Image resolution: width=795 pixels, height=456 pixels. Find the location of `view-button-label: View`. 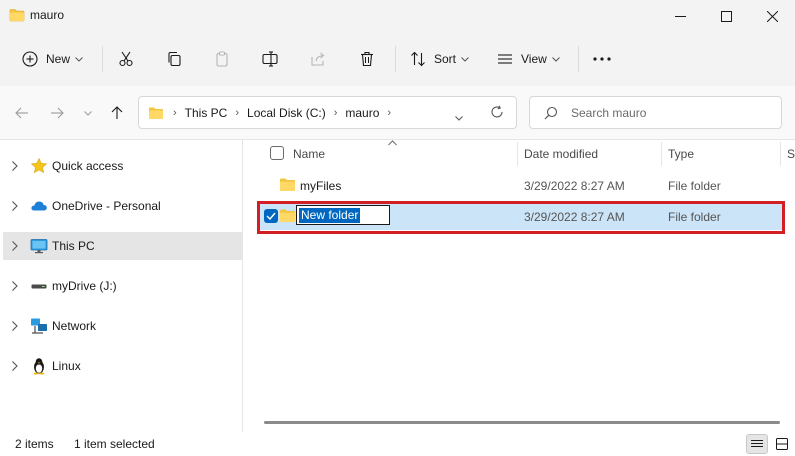

view-button-label: View is located at coordinates (534, 59).